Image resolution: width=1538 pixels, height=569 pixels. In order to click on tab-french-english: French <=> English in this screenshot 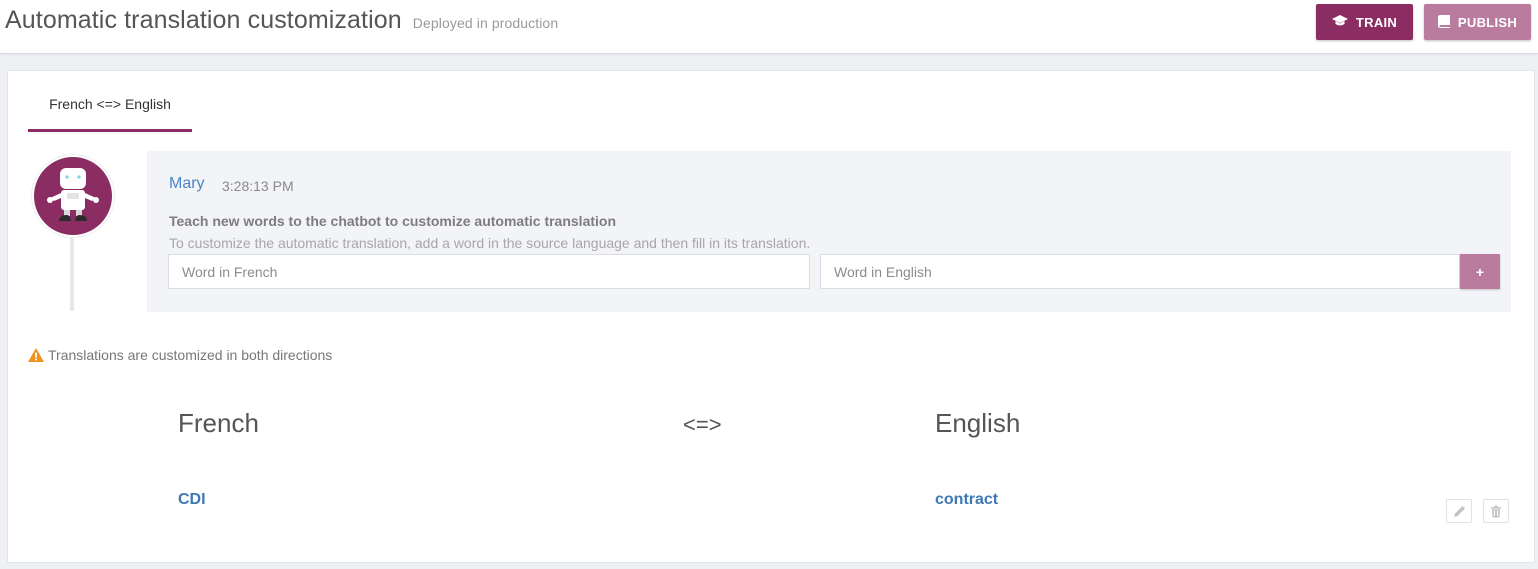, I will do `click(110, 112)`.